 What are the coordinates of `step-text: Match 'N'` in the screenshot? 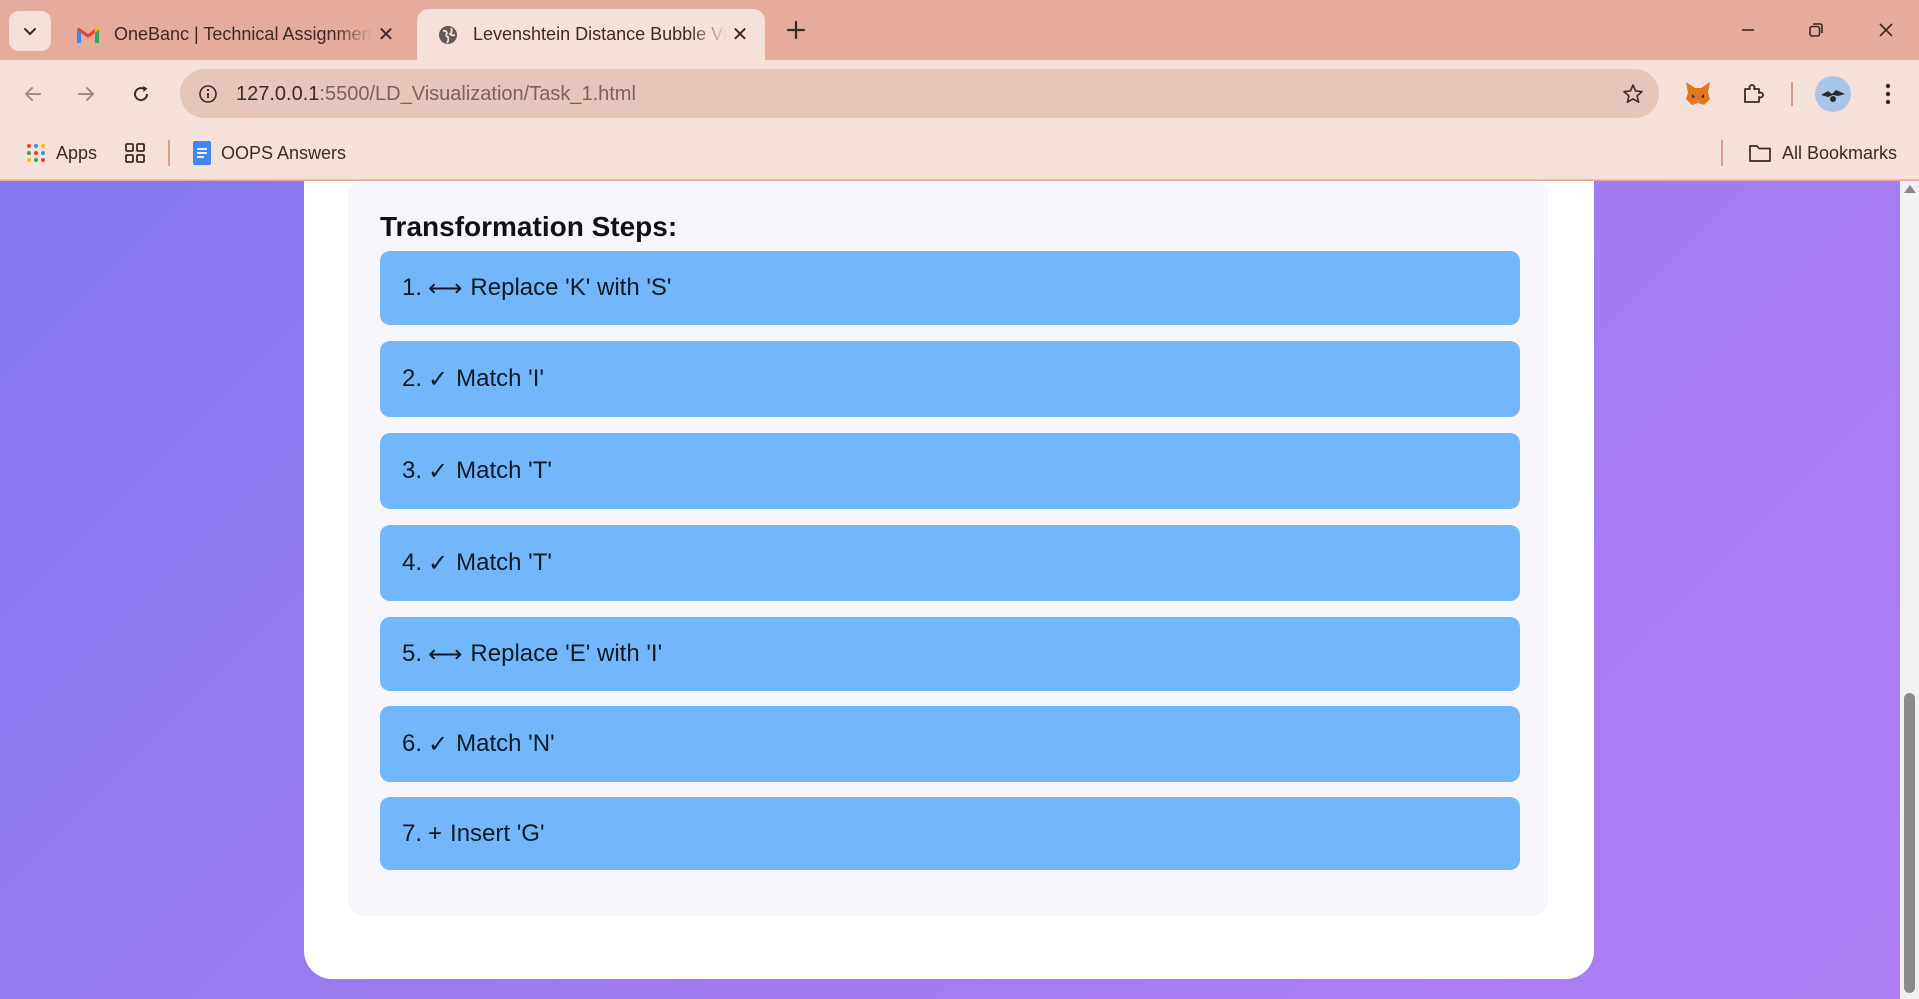 It's located at (505, 743).